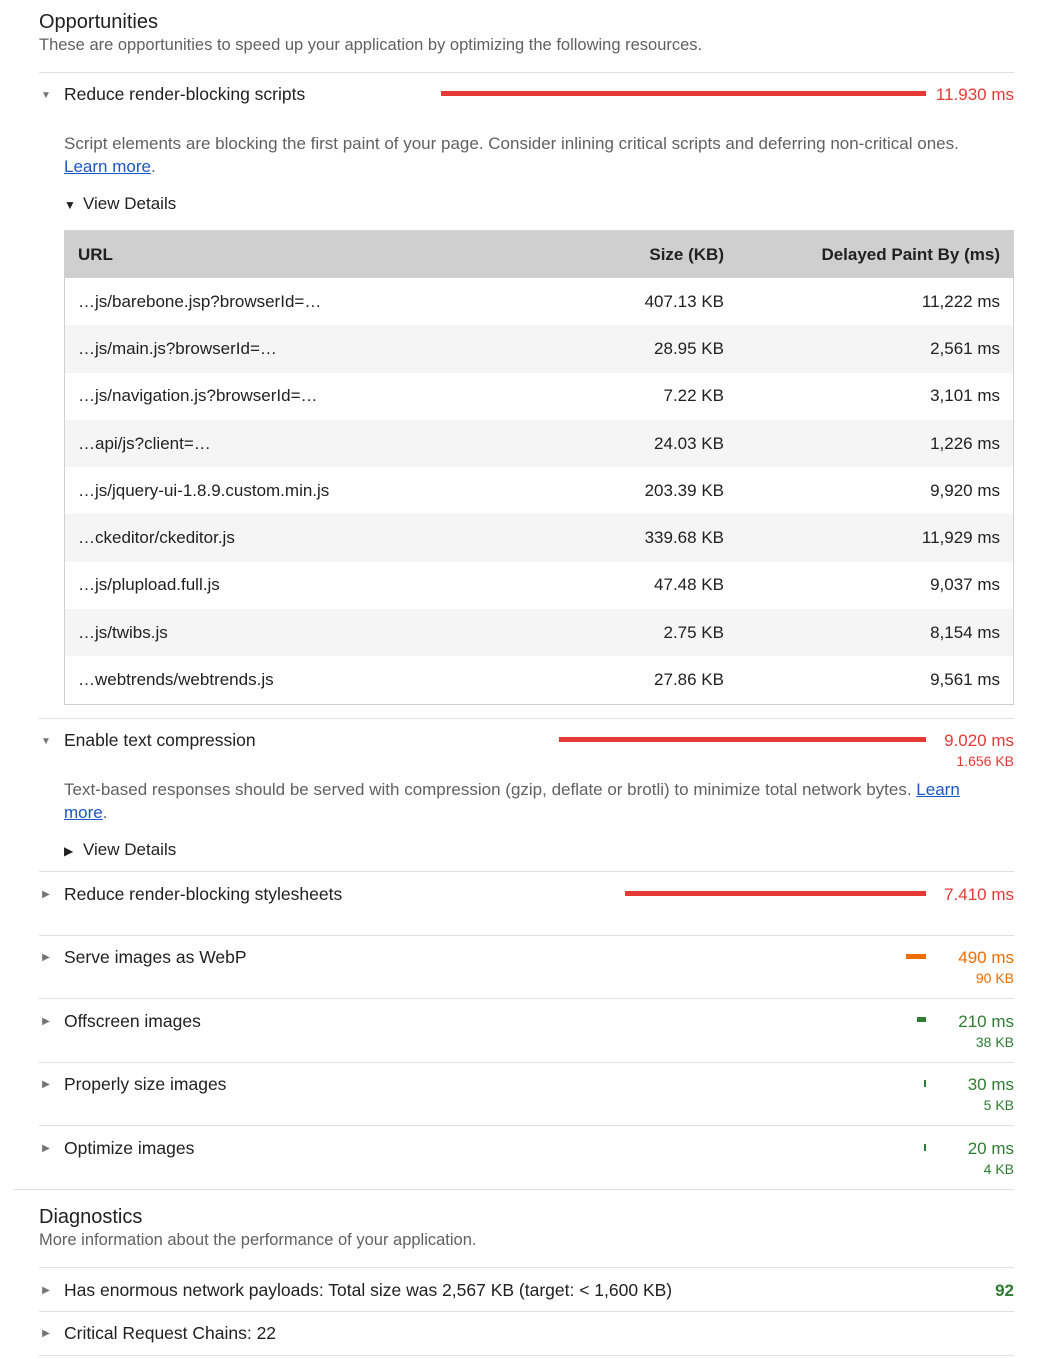  What do you see at coordinates (684, 301) in the screenshot?
I see `size-cell: 407.13 KB` at bounding box center [684, 301].